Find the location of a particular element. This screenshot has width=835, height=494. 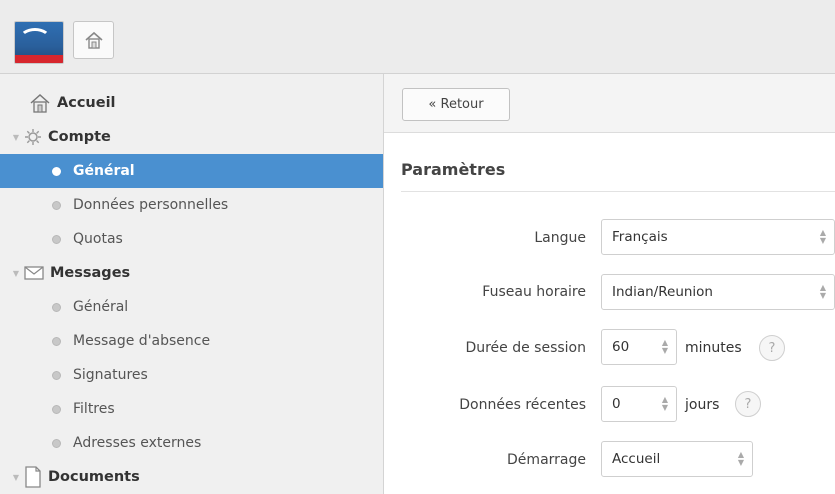

sidebar-item-messages: ▼ Messages is located at coordinates (191, 273).